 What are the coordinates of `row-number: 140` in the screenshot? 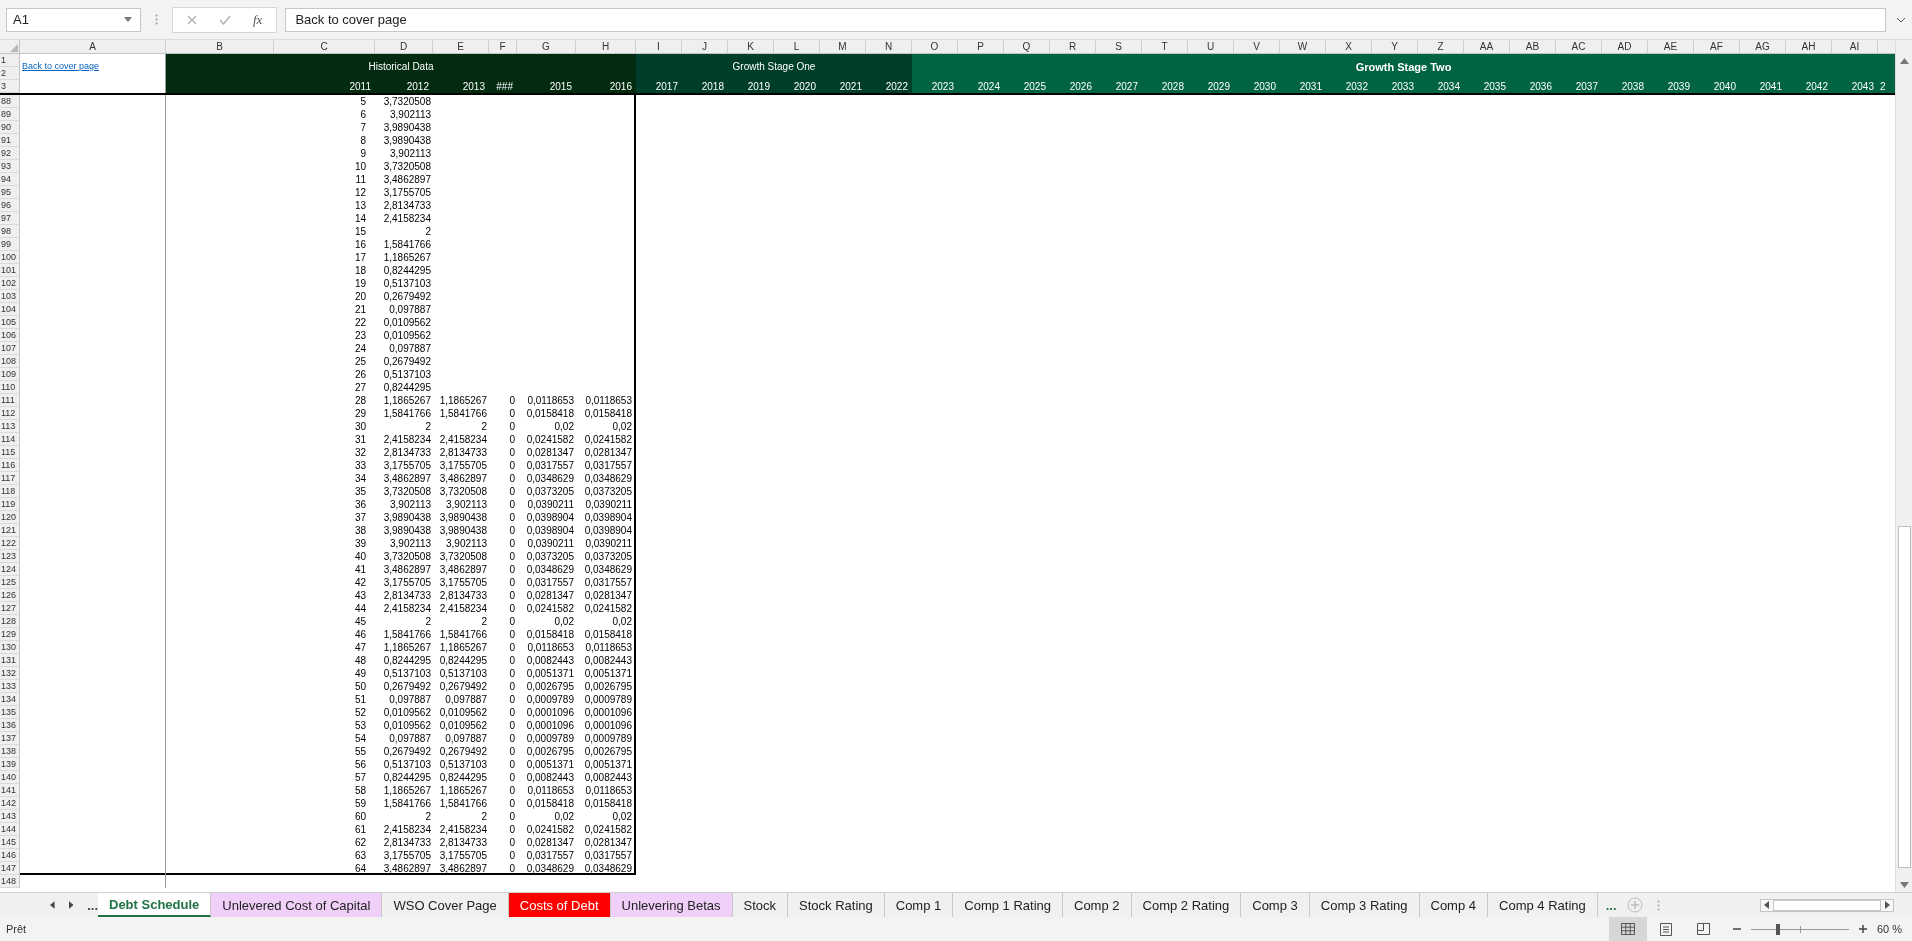 It's located at (10, 777).